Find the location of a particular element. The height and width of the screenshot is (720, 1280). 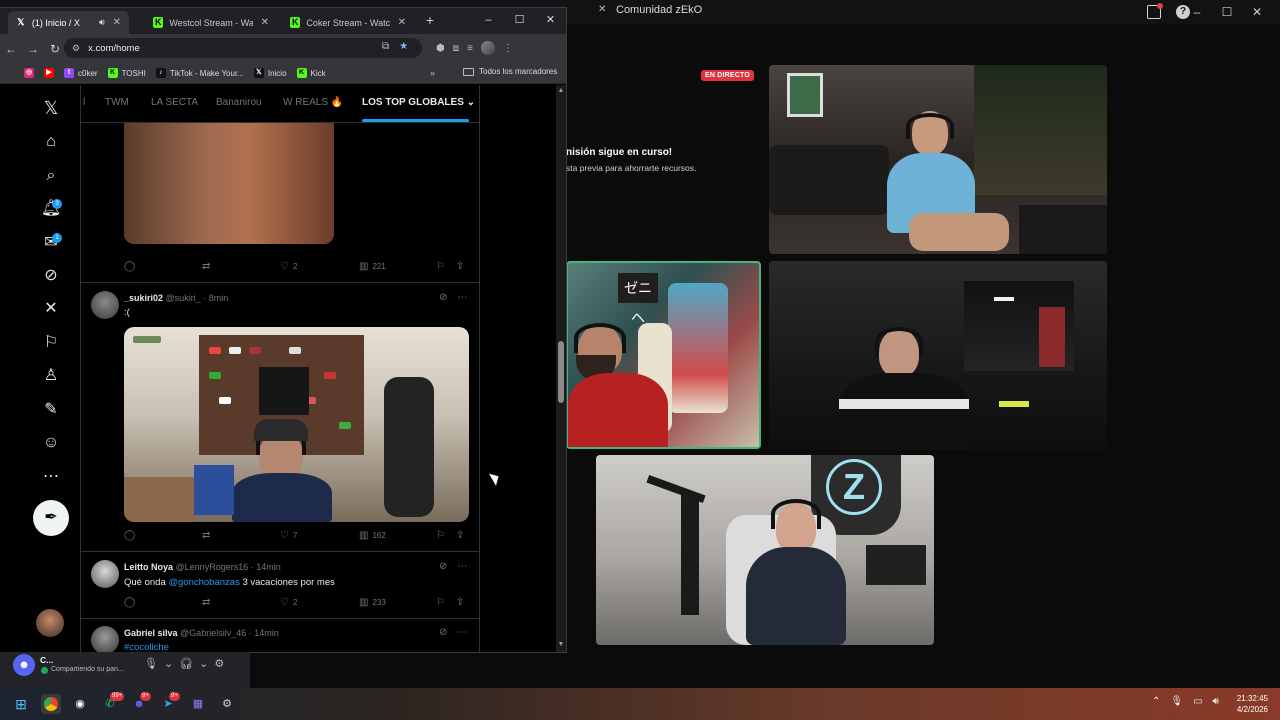

grok-icon: ⊘ is located at coordinates (51, 276).